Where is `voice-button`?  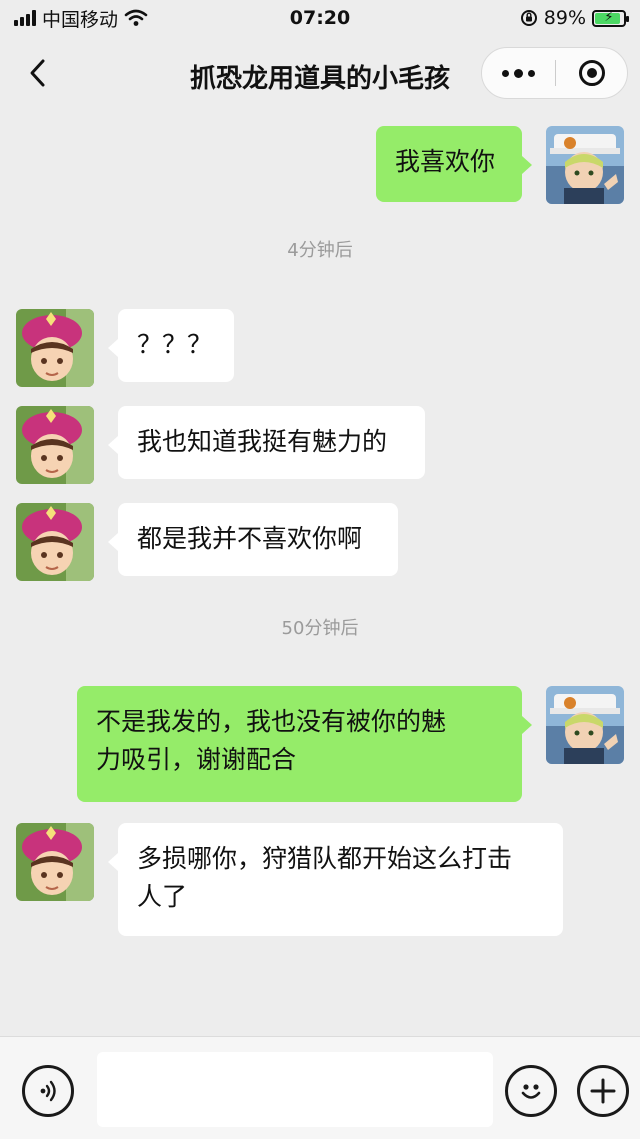
voice-button is located at coordinates (48, 1091).